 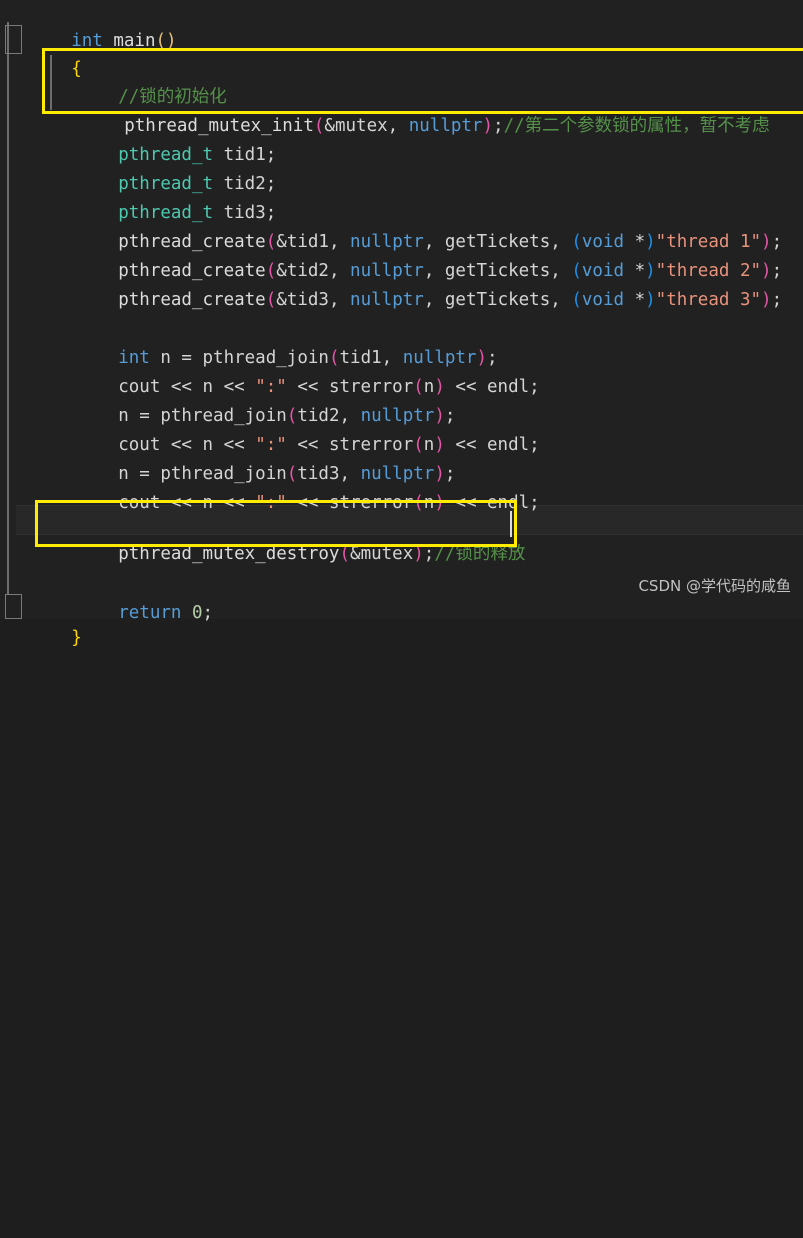 I want to click on code-line-13: cout << n << ":" << strerror(n) << endl;, so click(x=401, y=370).